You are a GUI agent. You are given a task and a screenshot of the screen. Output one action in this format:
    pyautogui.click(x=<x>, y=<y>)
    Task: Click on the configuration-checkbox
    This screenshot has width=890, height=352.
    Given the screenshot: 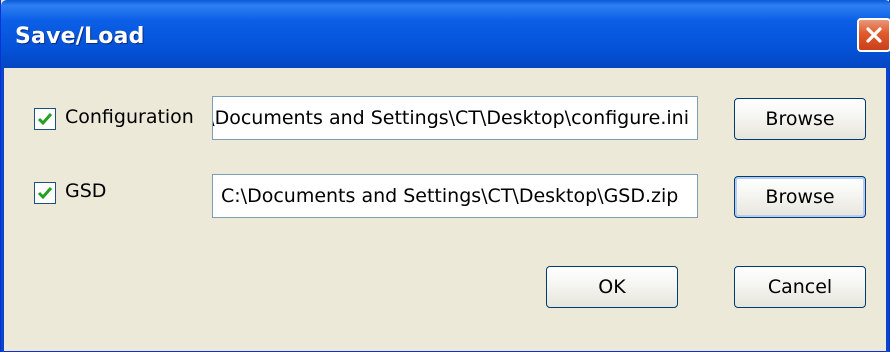 What is the action you would take?
    pyautogui.click(x=45, y=119)
    